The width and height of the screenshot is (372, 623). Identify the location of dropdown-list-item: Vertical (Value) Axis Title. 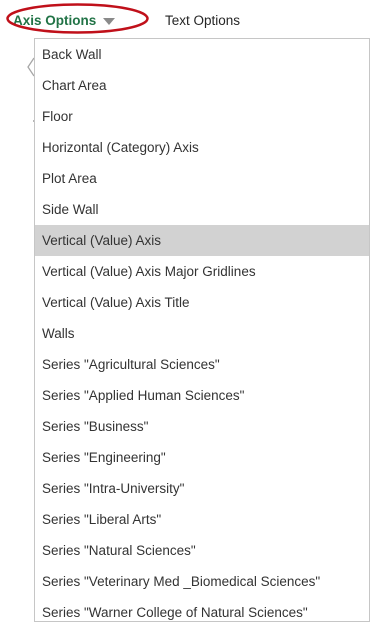
(202, 302).